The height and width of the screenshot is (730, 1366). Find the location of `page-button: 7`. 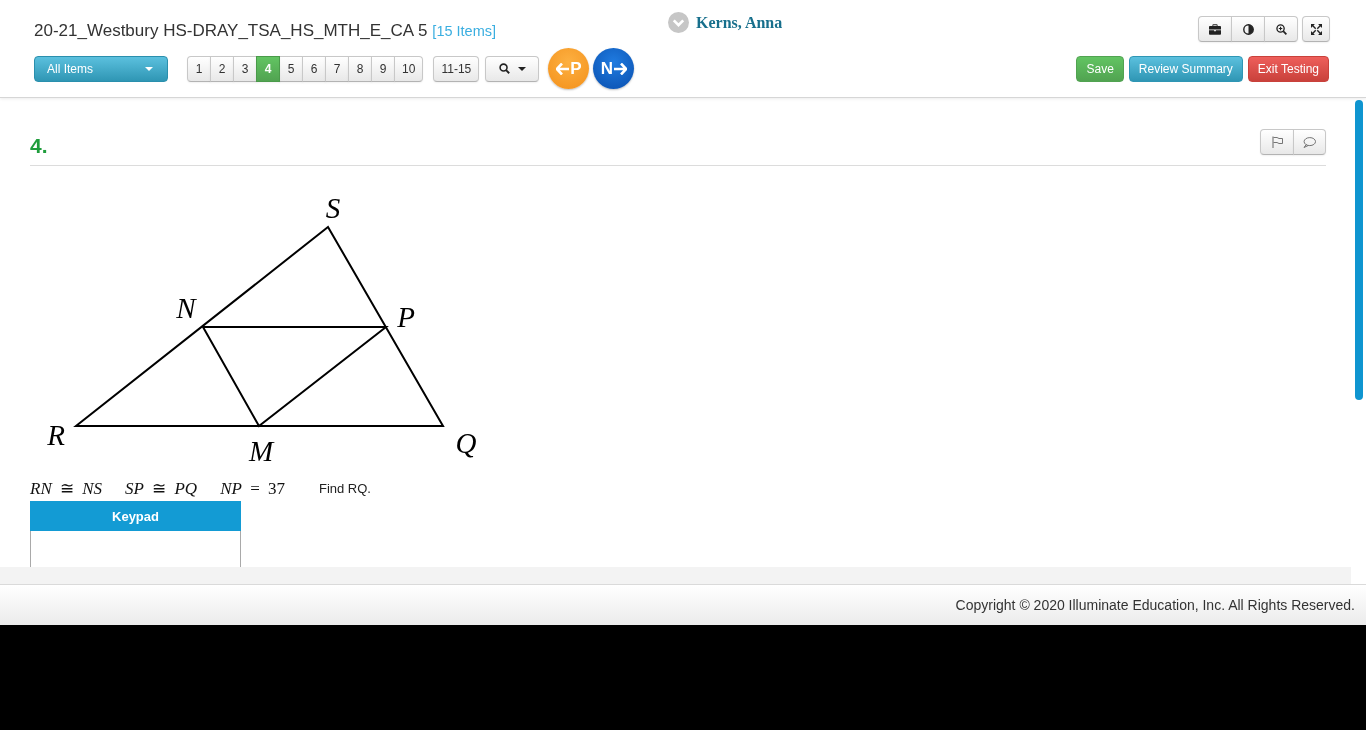

page-button: 7 is located at coordinates (337, 68).